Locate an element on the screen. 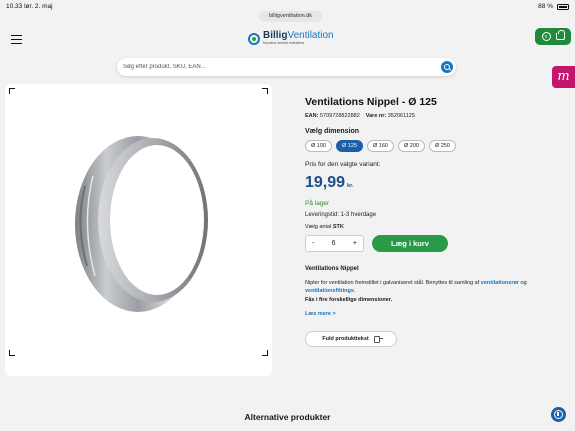  status-date: lør. 2. maj is located at coordinates (38, 6).